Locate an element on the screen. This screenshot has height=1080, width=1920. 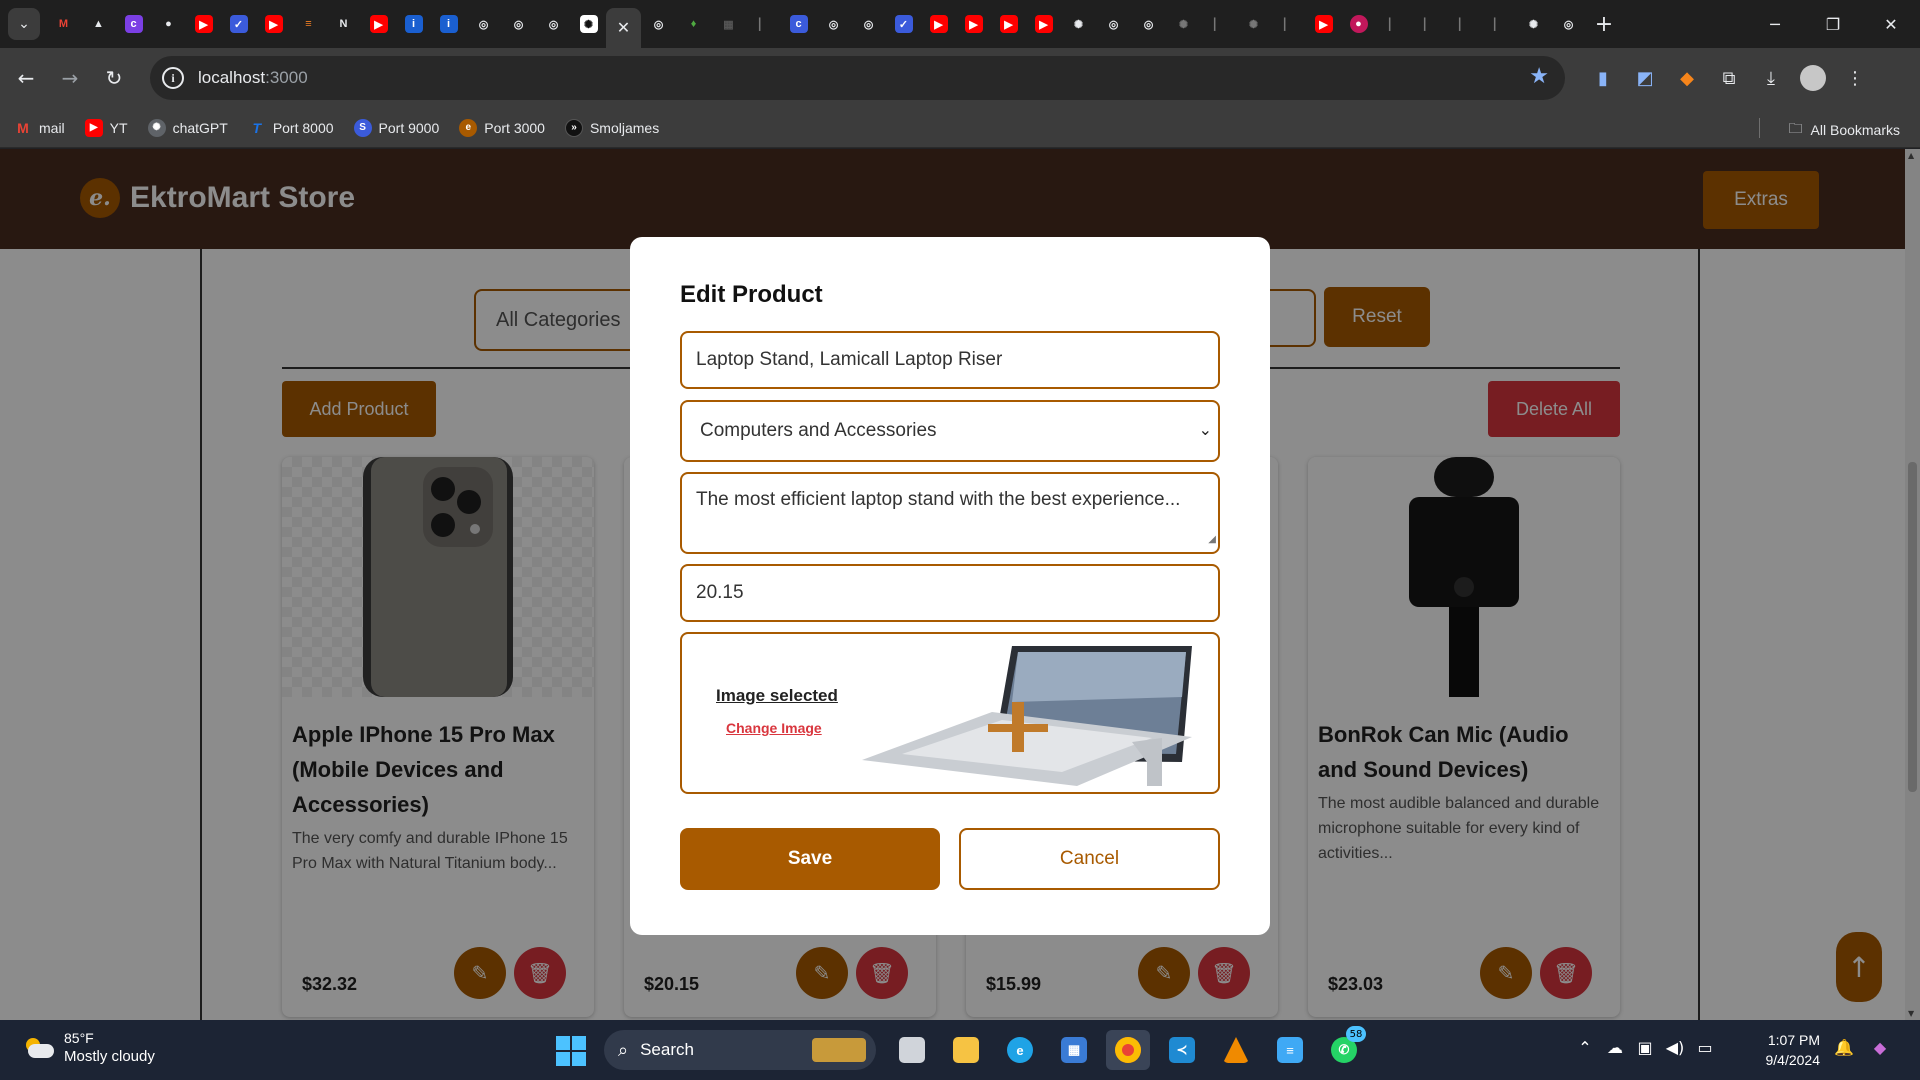
all-bookmarks-button: 🗀 All Bookmarks is located at coordinates (1844, 130).